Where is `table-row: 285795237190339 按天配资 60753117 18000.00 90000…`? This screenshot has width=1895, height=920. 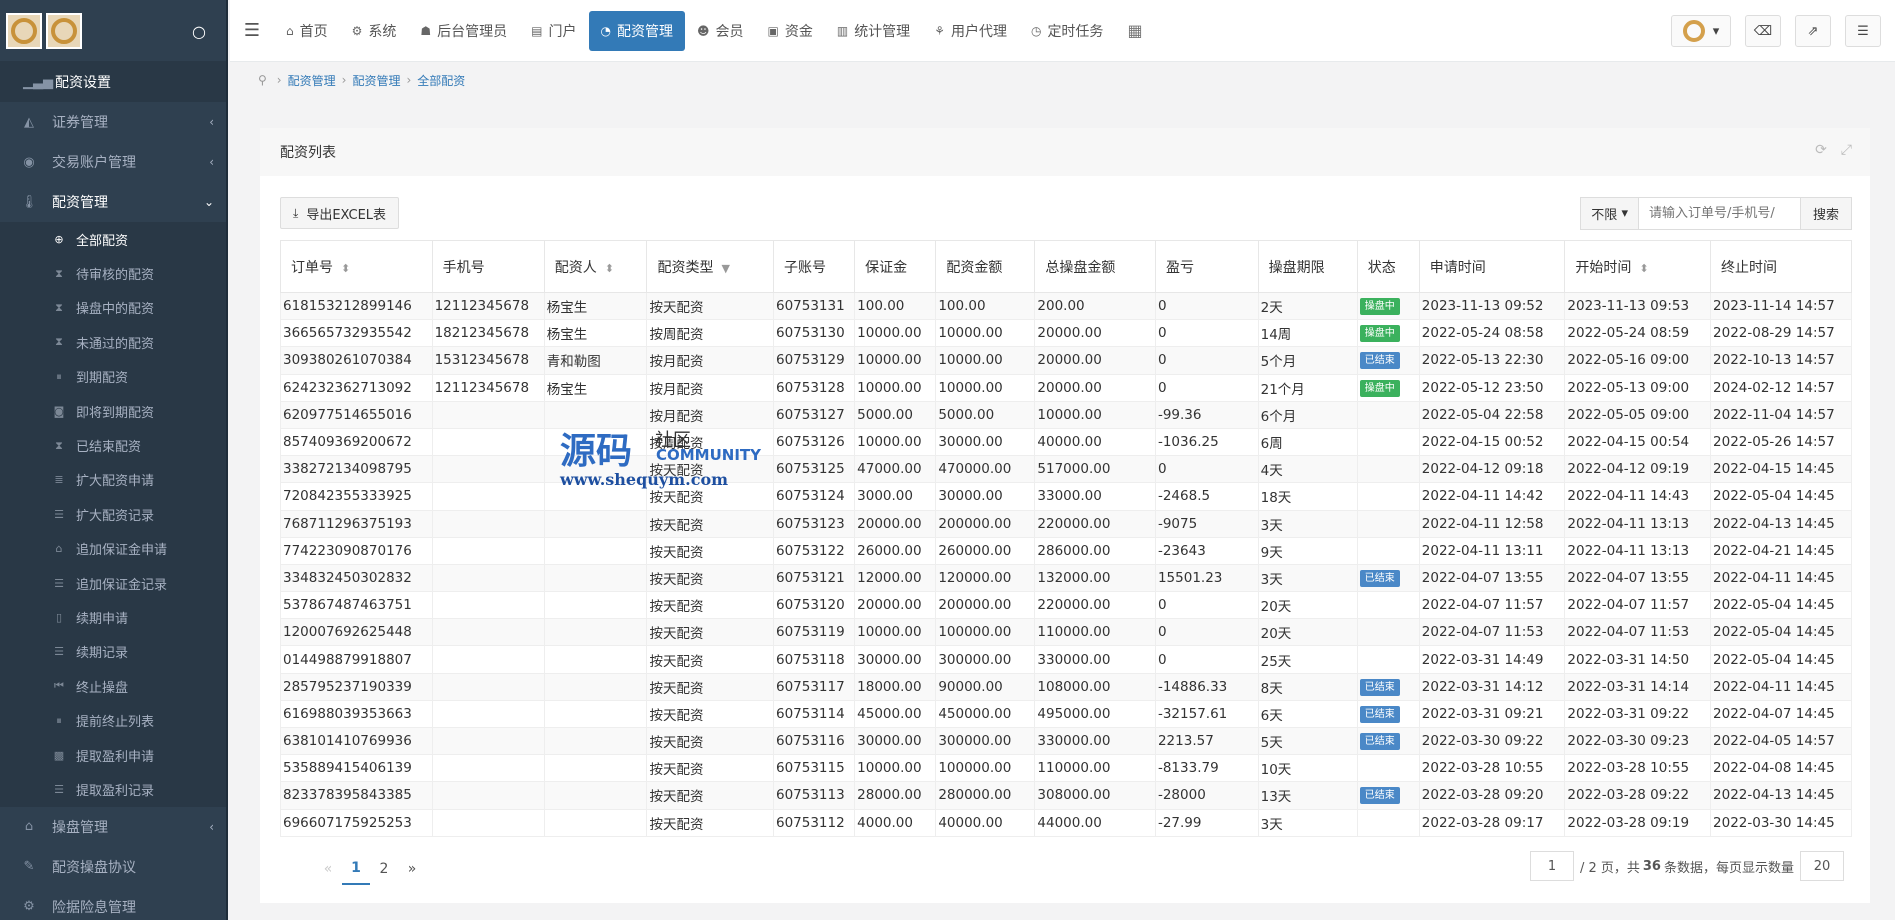 table-row: 285795237190339 按天配资 60753117 18000.00 90000… is located at coordinates (1066, 687).